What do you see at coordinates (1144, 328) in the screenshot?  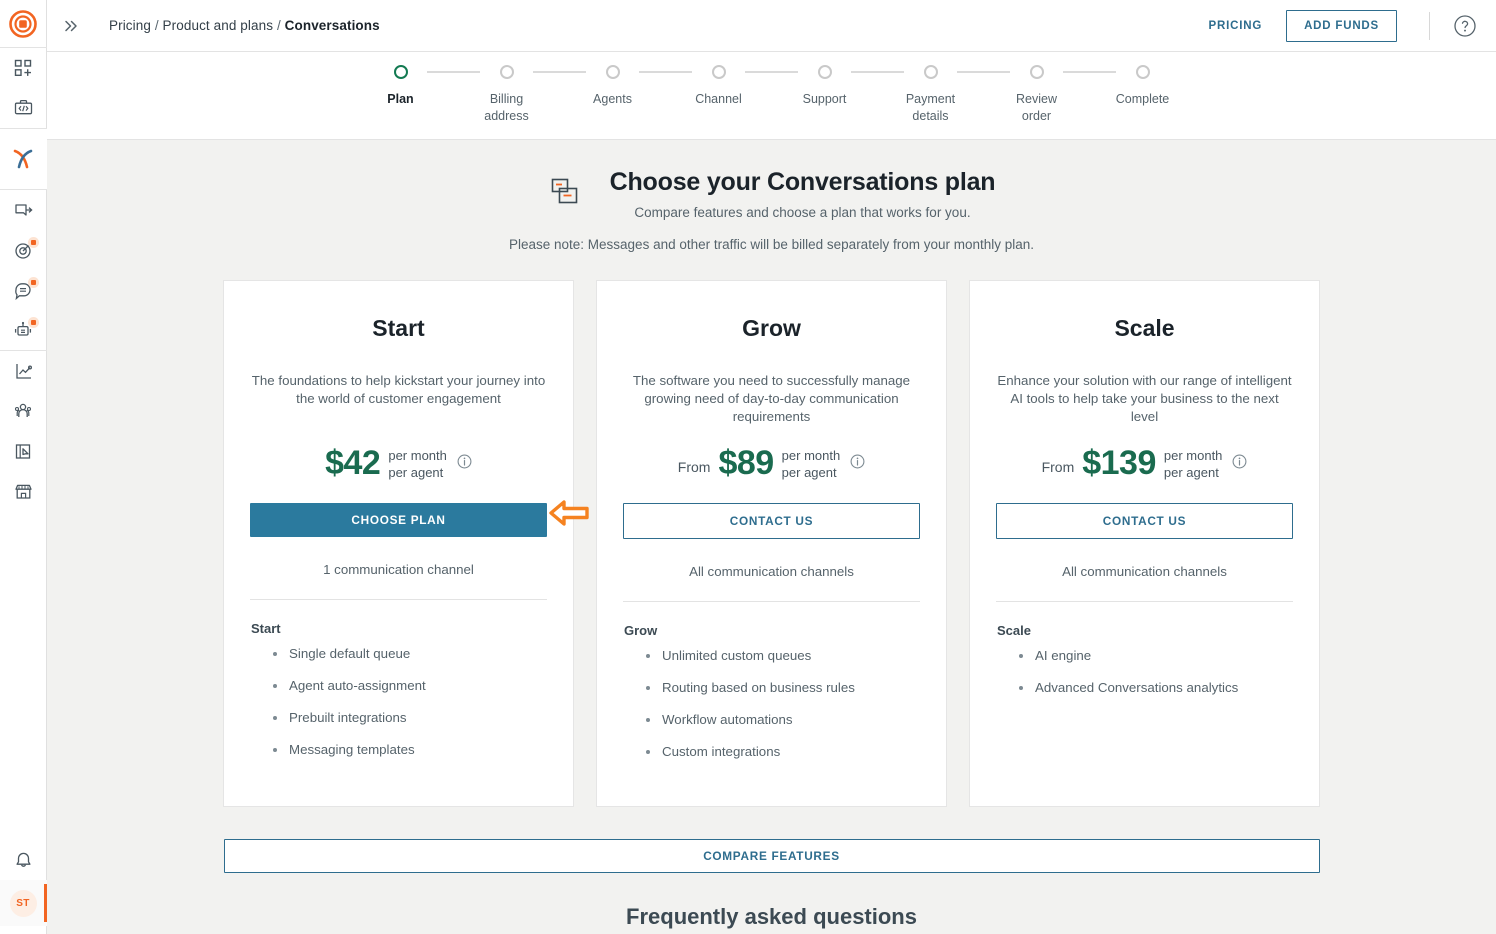 I see `plan-name: Scale` at bounding box center [1144, 328].